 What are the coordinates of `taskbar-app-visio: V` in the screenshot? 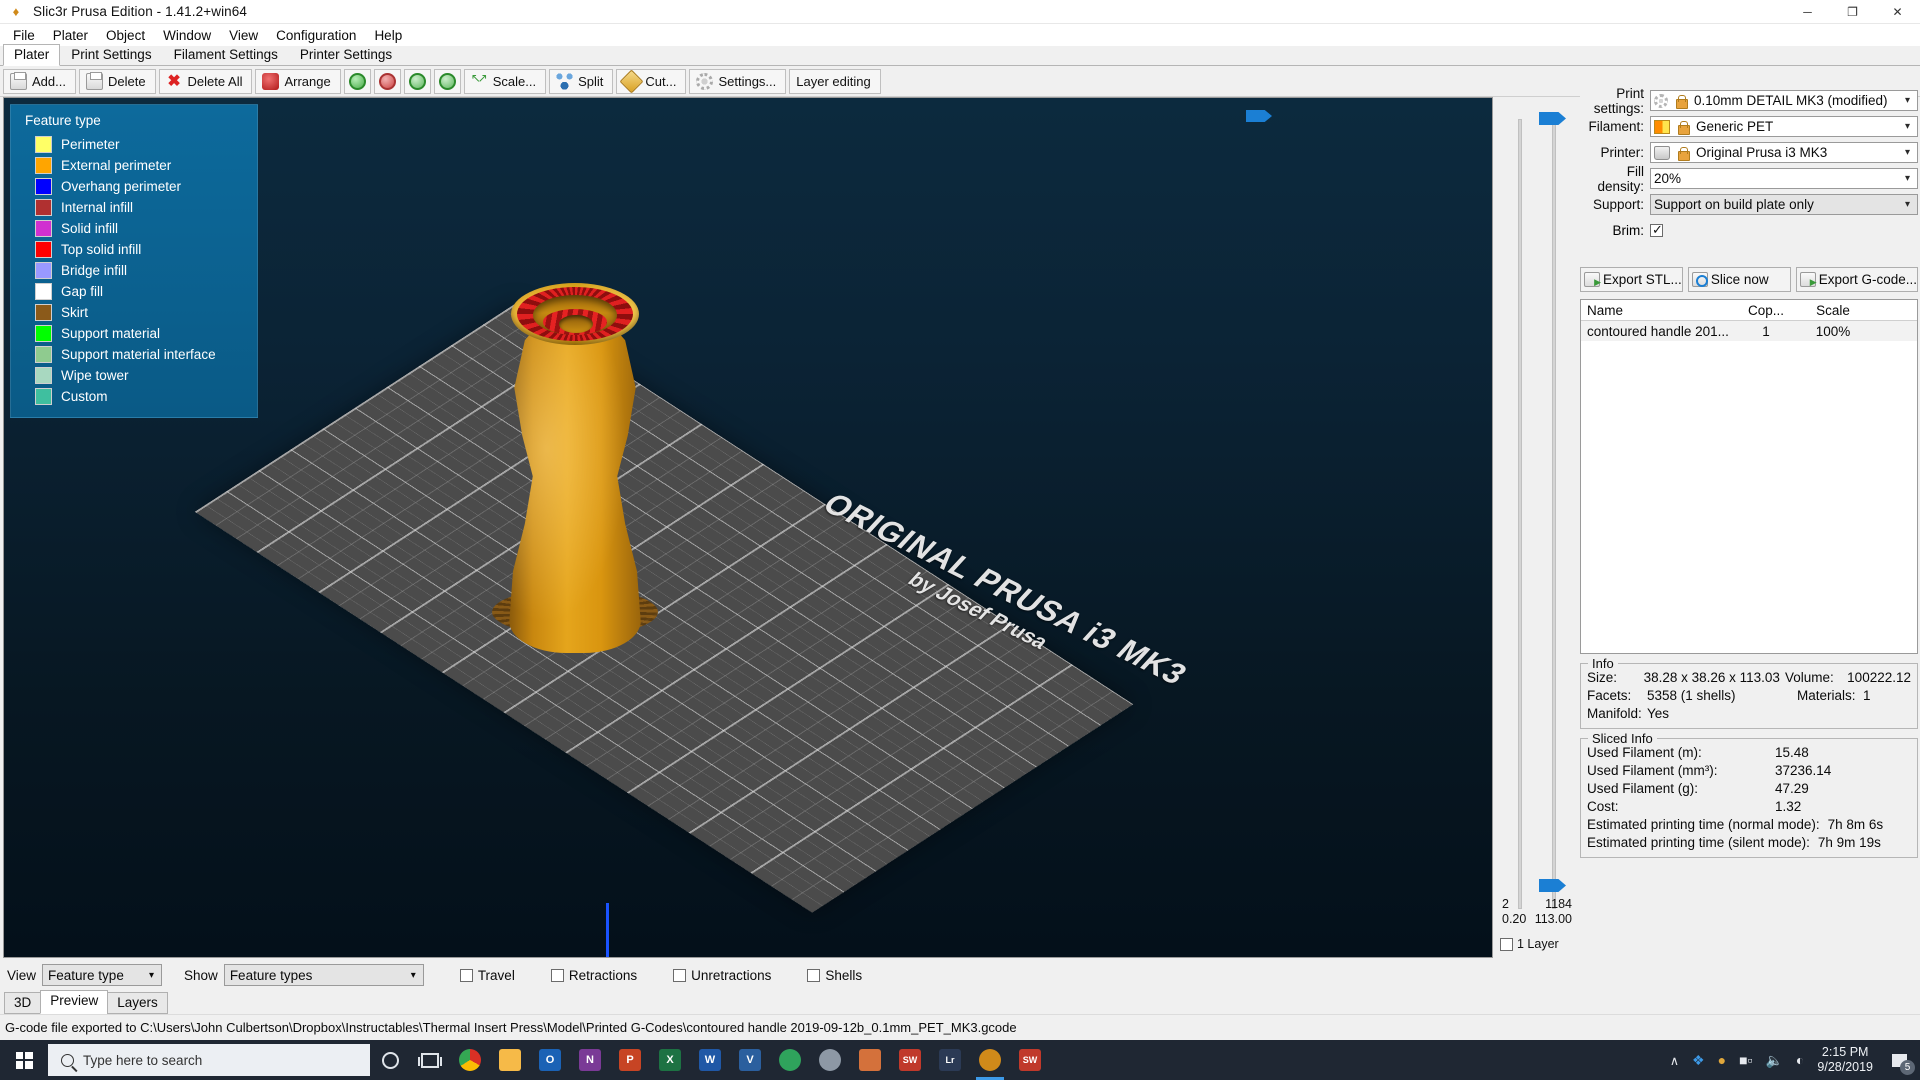 It's located at (750, 1060).